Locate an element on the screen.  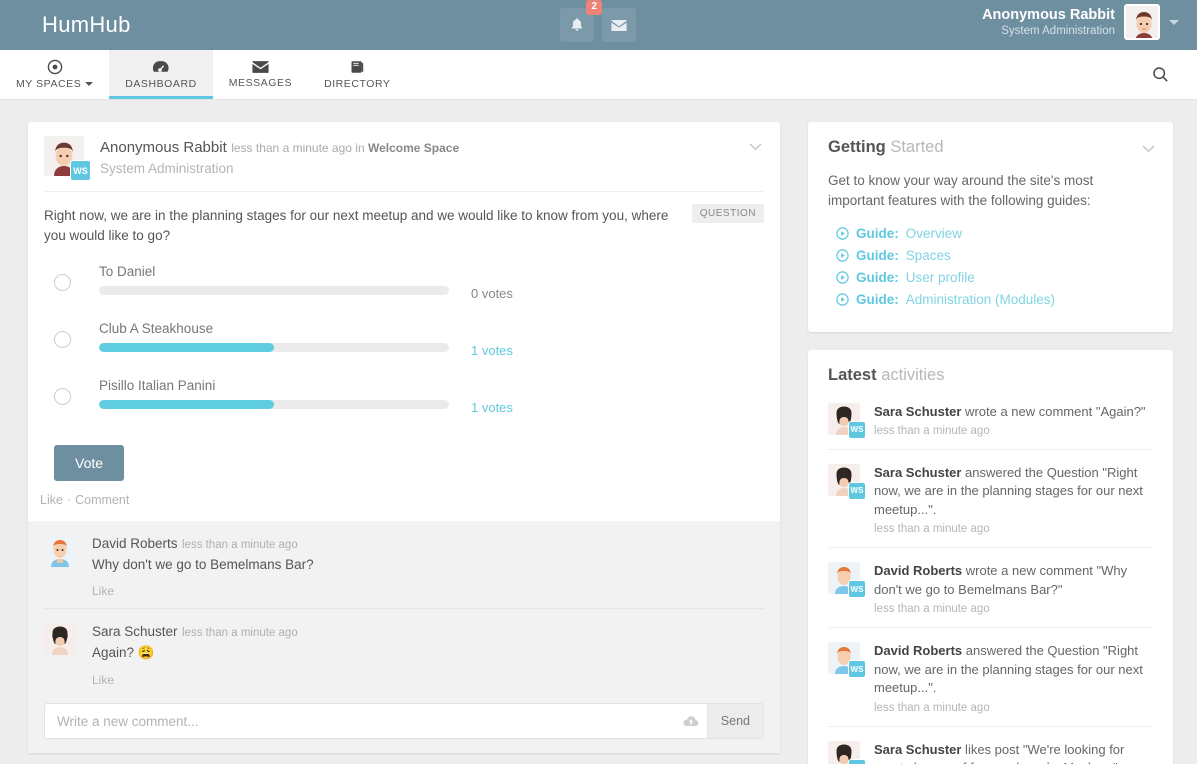
post-author: Anonymous Rabbit is located at coordinates (163, 147).